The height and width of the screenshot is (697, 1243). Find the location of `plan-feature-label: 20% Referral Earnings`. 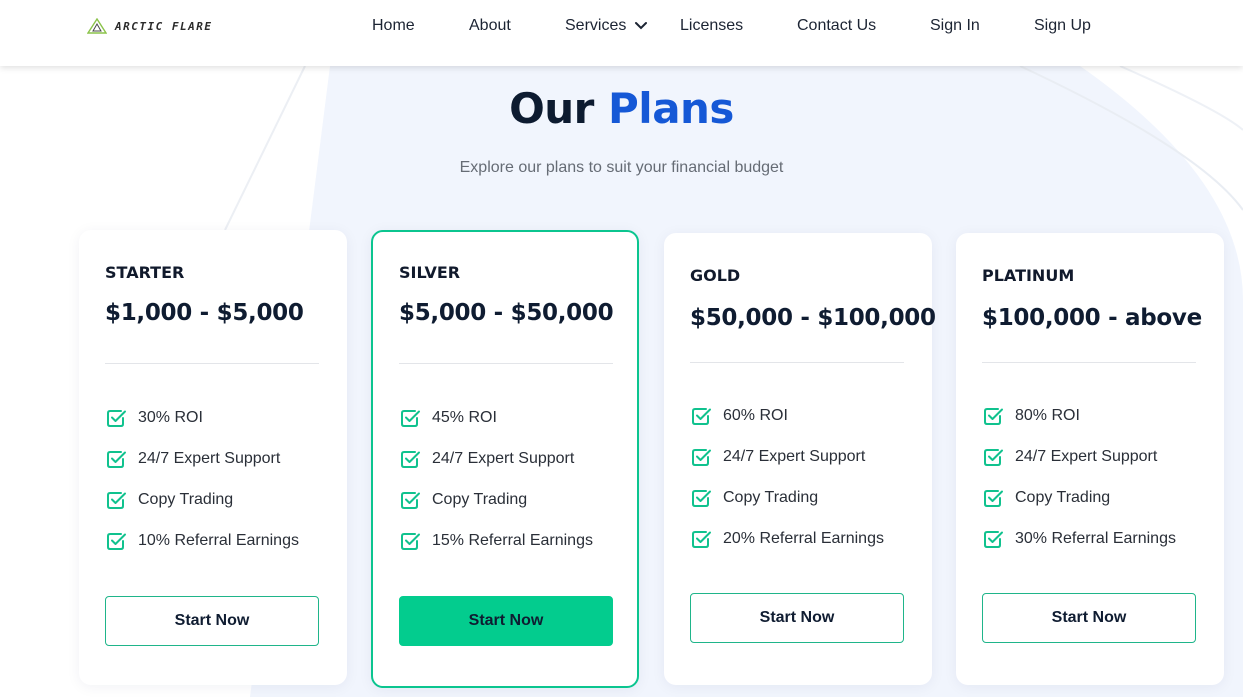

plan-feature-label: 20% Referral Earnings is located at coordinates (803, 538).